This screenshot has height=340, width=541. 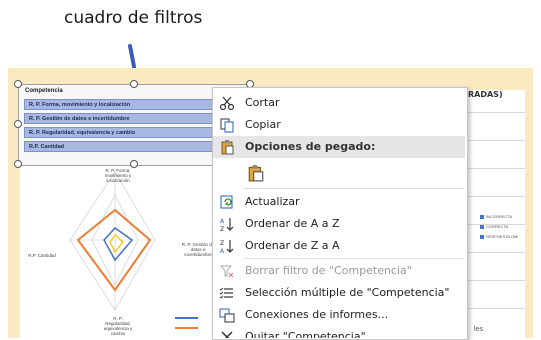 What do you see at coordinates (339, 173) in the screenshot?
I see `menu-item-paste-option` at bounding box center [339, 173].